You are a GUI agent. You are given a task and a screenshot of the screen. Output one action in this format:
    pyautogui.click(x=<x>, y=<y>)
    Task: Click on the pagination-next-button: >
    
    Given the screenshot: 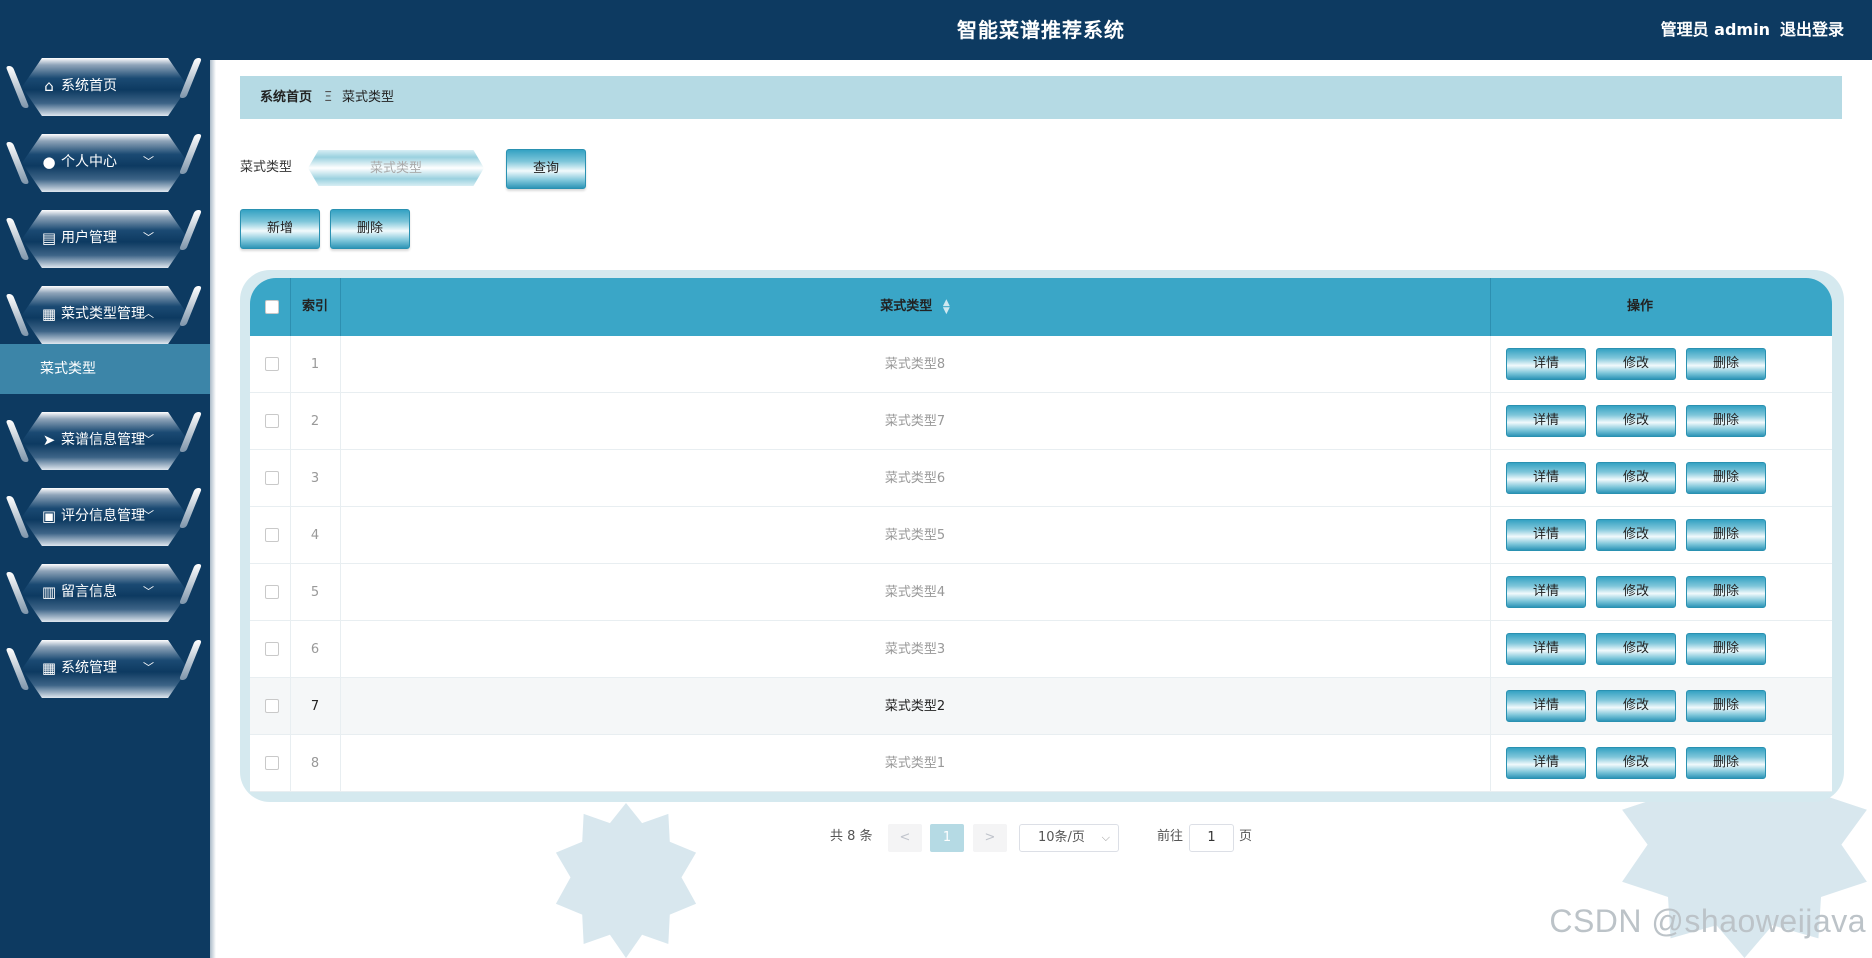 What is the action you would take?
    pyautogui.click(x=990, y=838)
    